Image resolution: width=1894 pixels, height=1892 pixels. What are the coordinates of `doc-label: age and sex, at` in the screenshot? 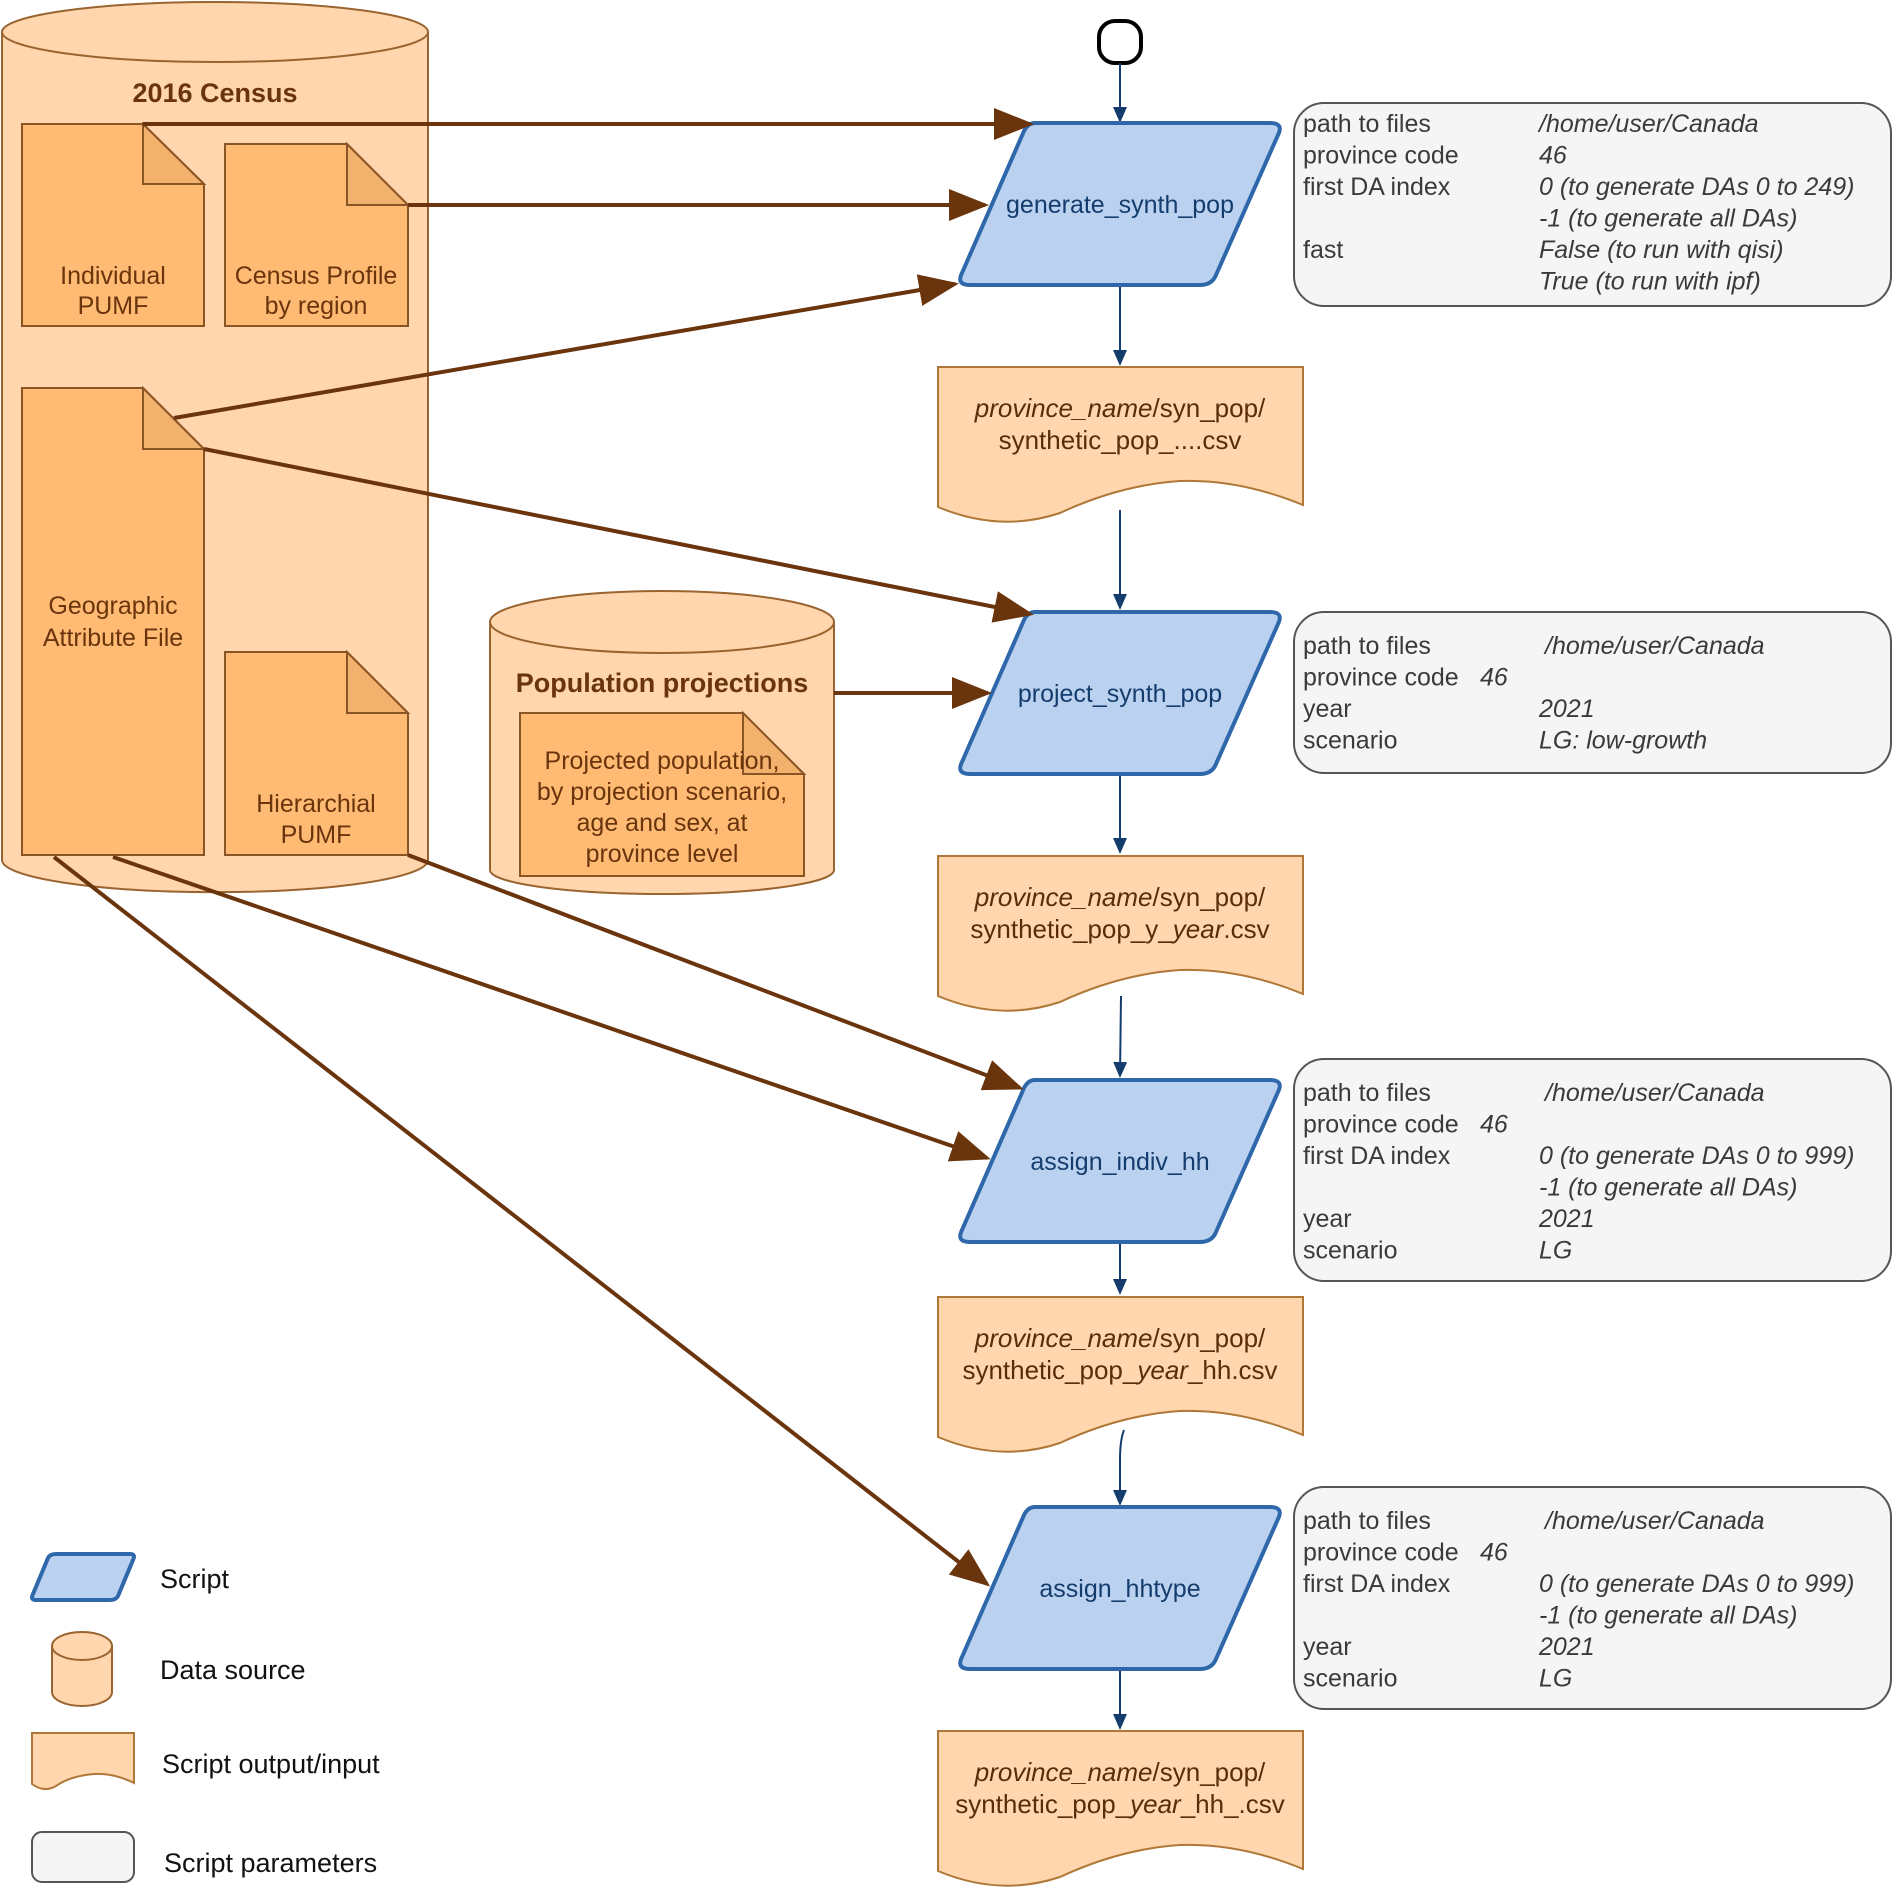 It's located at (662, 823).